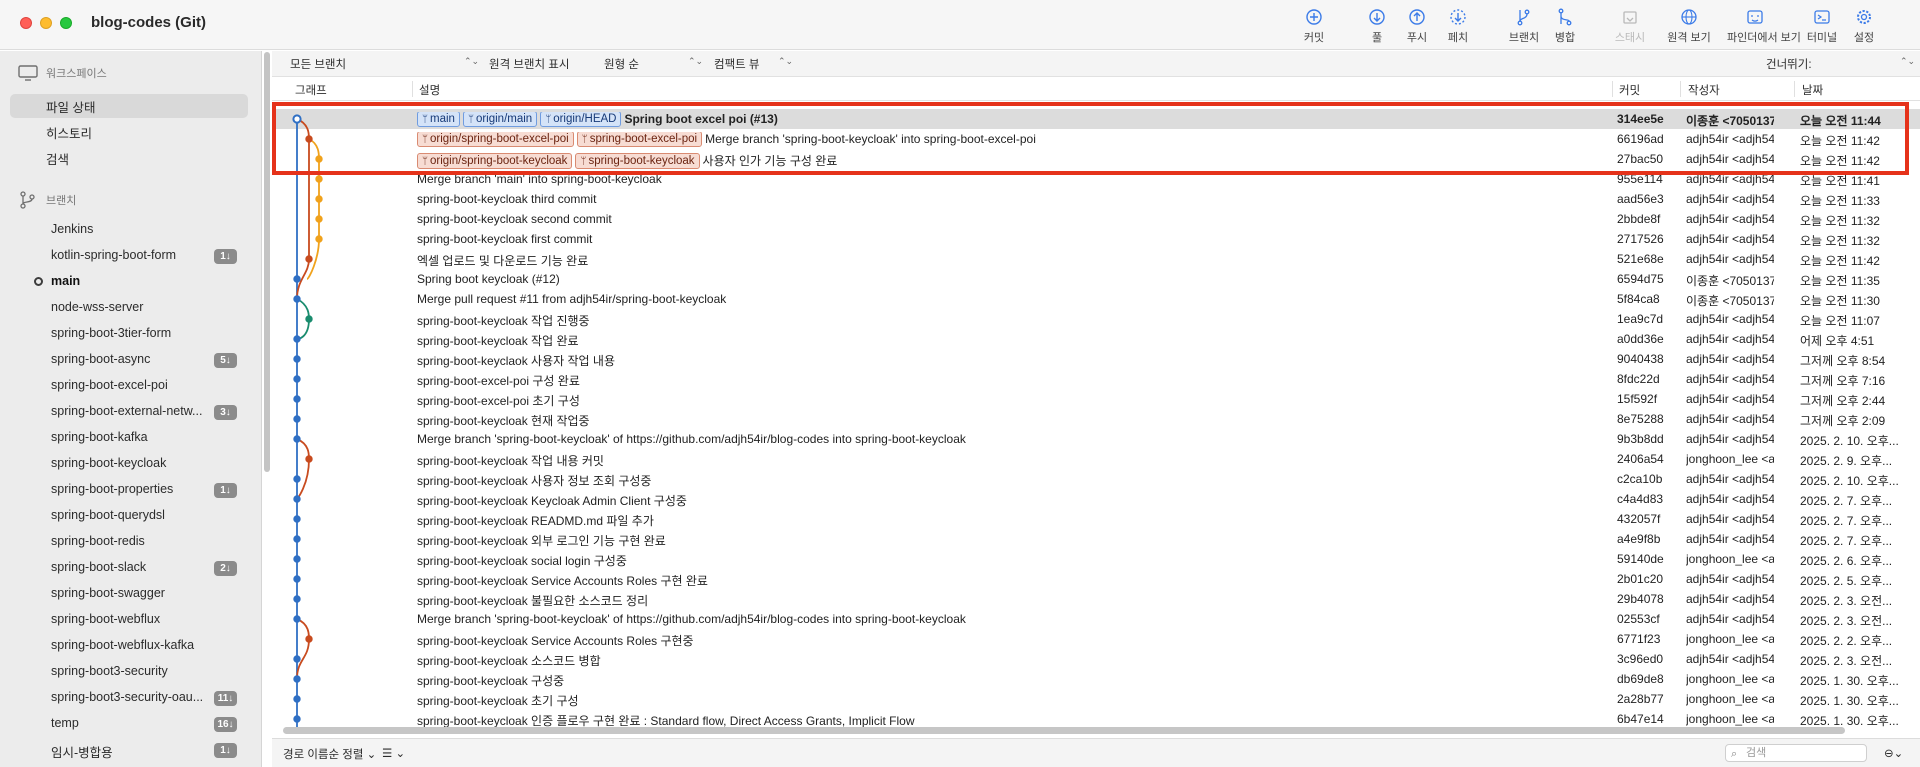 This screenshot has width=1920, height=767. What do you see at coordinates (529, 64) in the screenshot?
I see `remote-branch-toggle: 원격 브랜치 표시` at bounding box center [529, 64].